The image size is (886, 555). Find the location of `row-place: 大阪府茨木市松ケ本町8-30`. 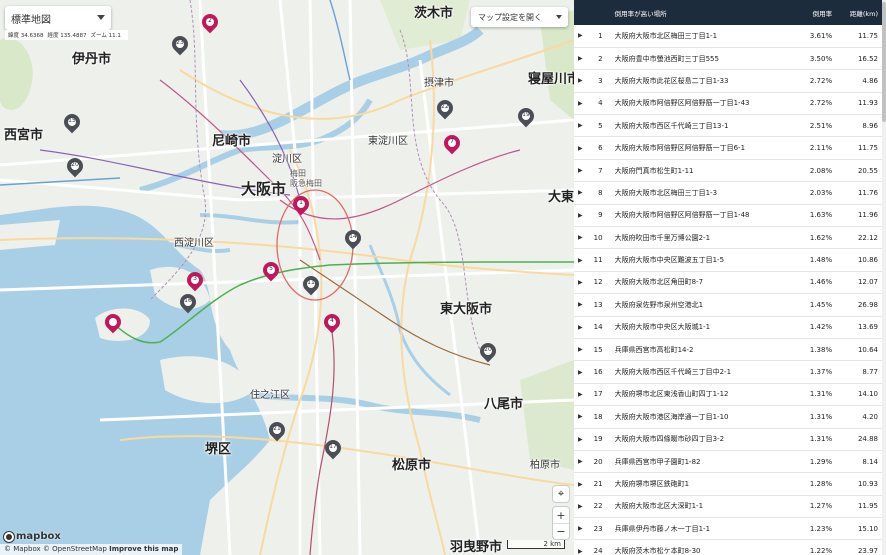

row-place: 大阪府茨木市松ケ本町8-30 is located at coordinates (657, 551).